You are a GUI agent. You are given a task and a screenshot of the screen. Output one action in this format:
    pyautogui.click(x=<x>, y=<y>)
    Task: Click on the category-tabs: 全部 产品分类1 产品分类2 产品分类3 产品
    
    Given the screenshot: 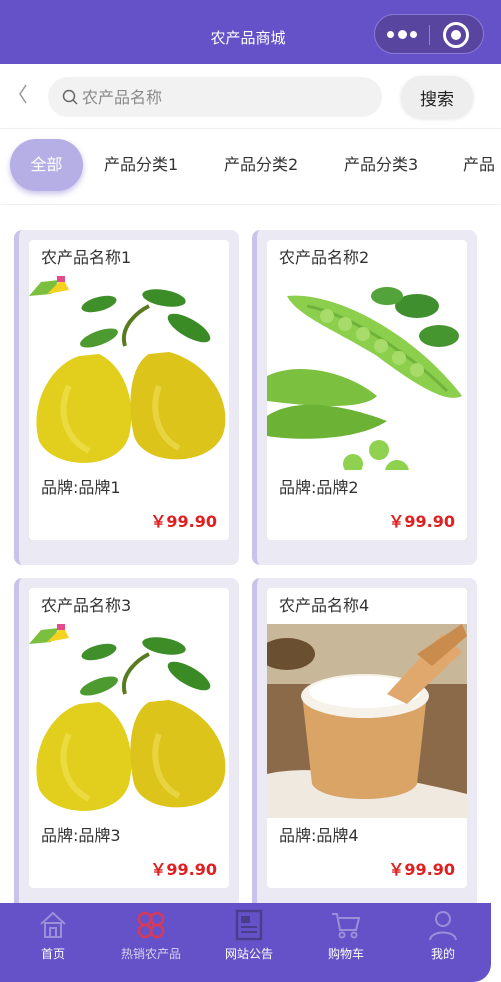 What is the action you would take?
    pyautogui.click(x=250, y=166)
    